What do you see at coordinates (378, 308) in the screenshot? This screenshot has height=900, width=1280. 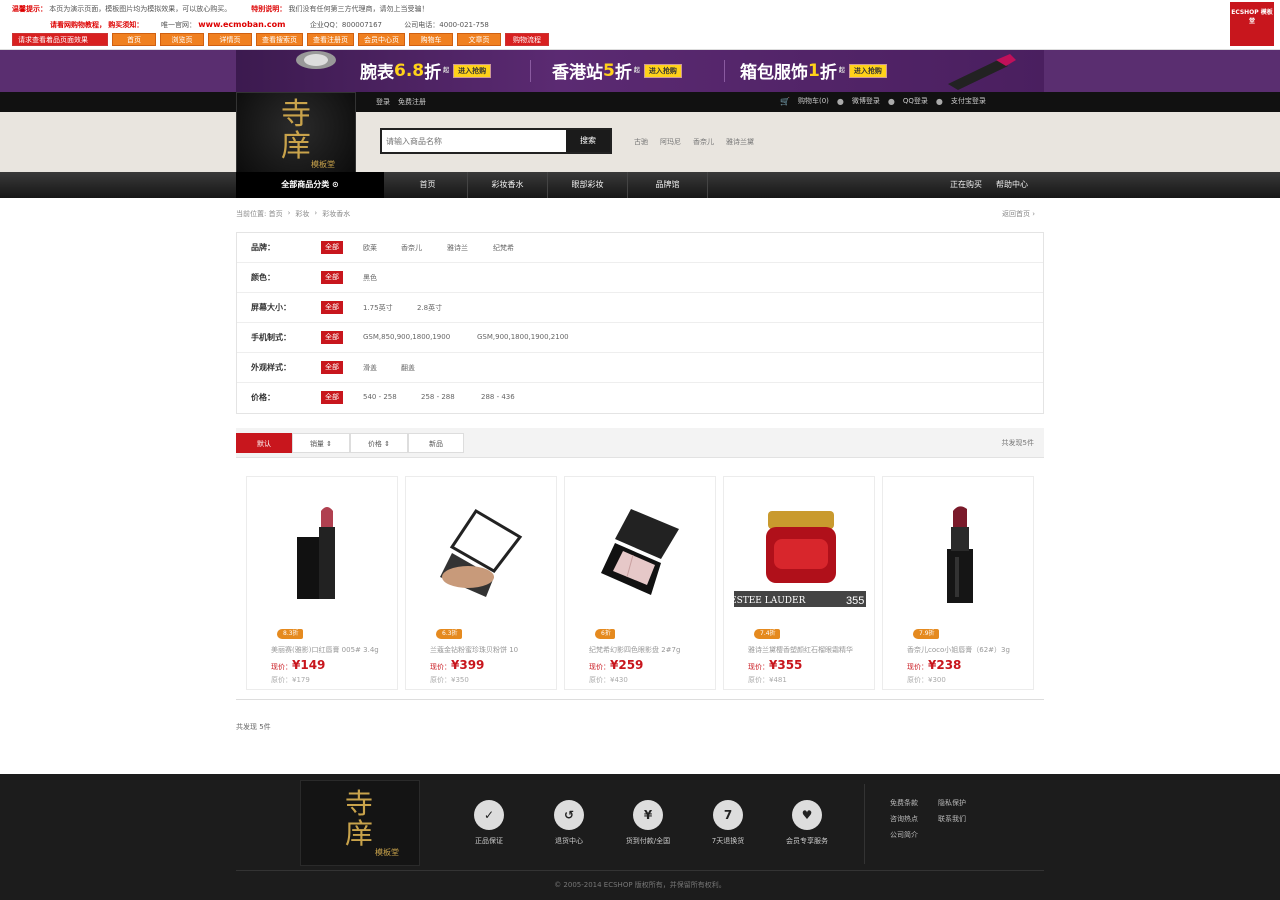 I see `filter-option: 1.75英寸` at bounding box center [378, 308].